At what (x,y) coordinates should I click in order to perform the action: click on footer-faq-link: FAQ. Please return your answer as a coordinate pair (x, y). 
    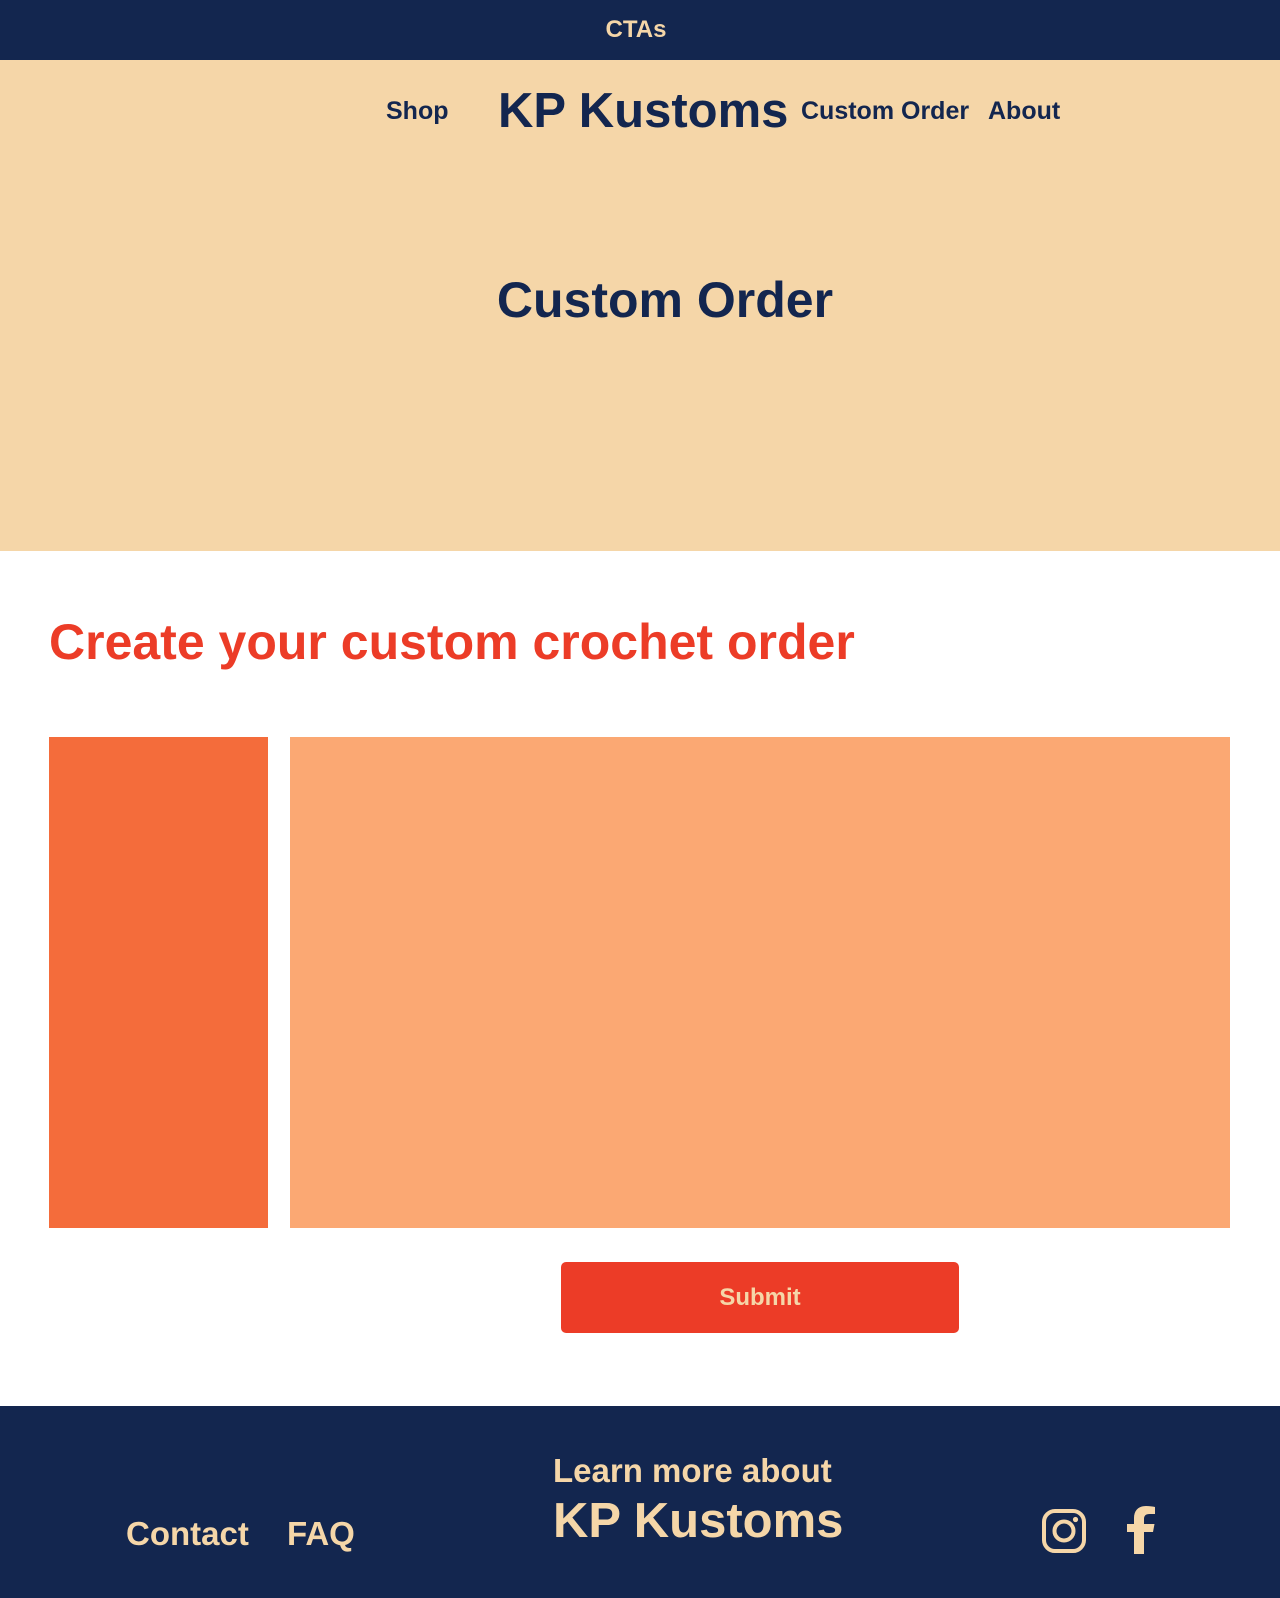
    Looking at the image, I should click on (321, 1533).